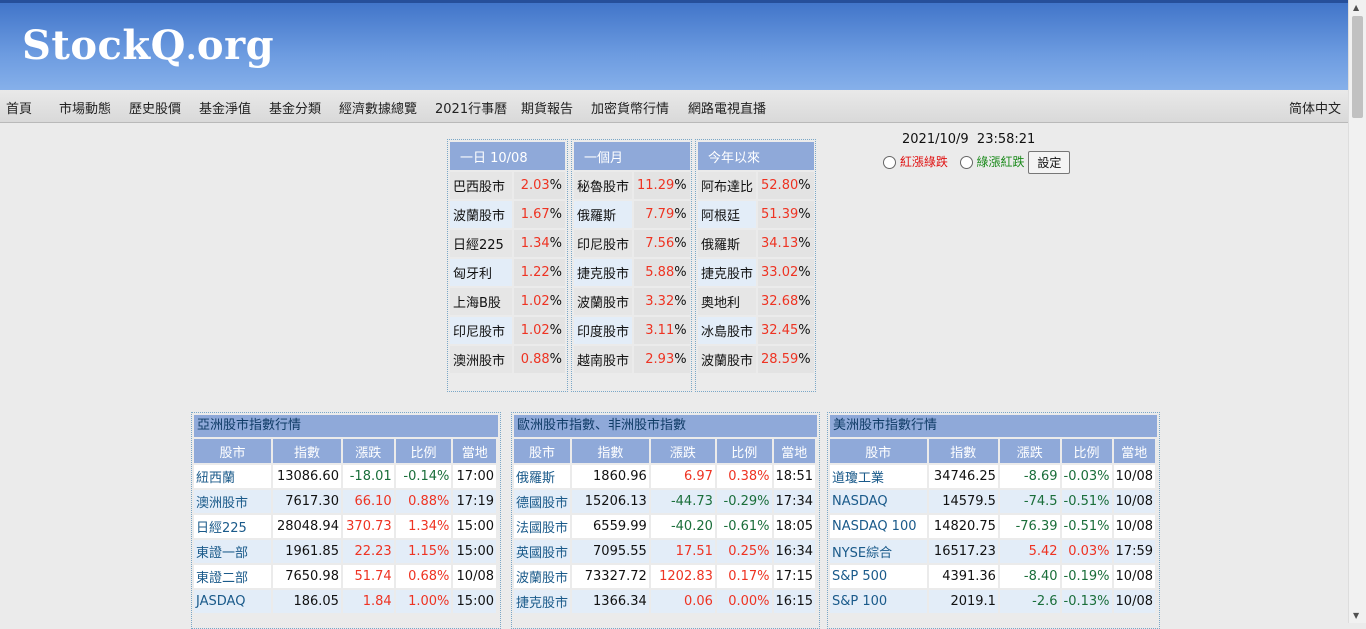 This screenshot has width=1366, height=629. Describe the element at coordinates (603, 330) in the screenshot. I see `perf-market: 印度股市` at that location.